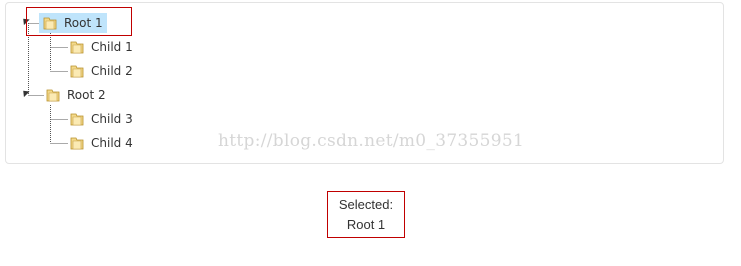 The width and height of the screenshot is (741, 266). Describe the element at coordinates (371, 141) in the screenshot. I see `watermark: http://blog.csdn.net/m0_37355951` at that location.